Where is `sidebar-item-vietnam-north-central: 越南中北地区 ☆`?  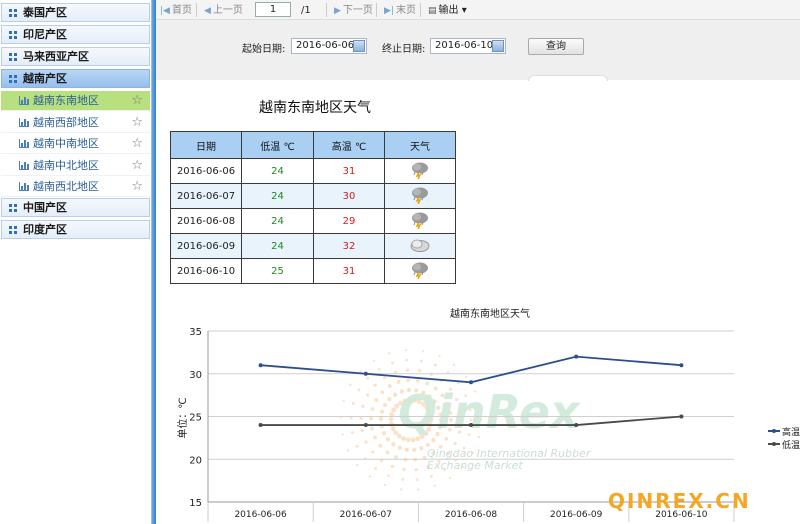 sidebar-item-vietnam-north-central: 越南中北地区 ☆ is located at coordinates (75, 166).